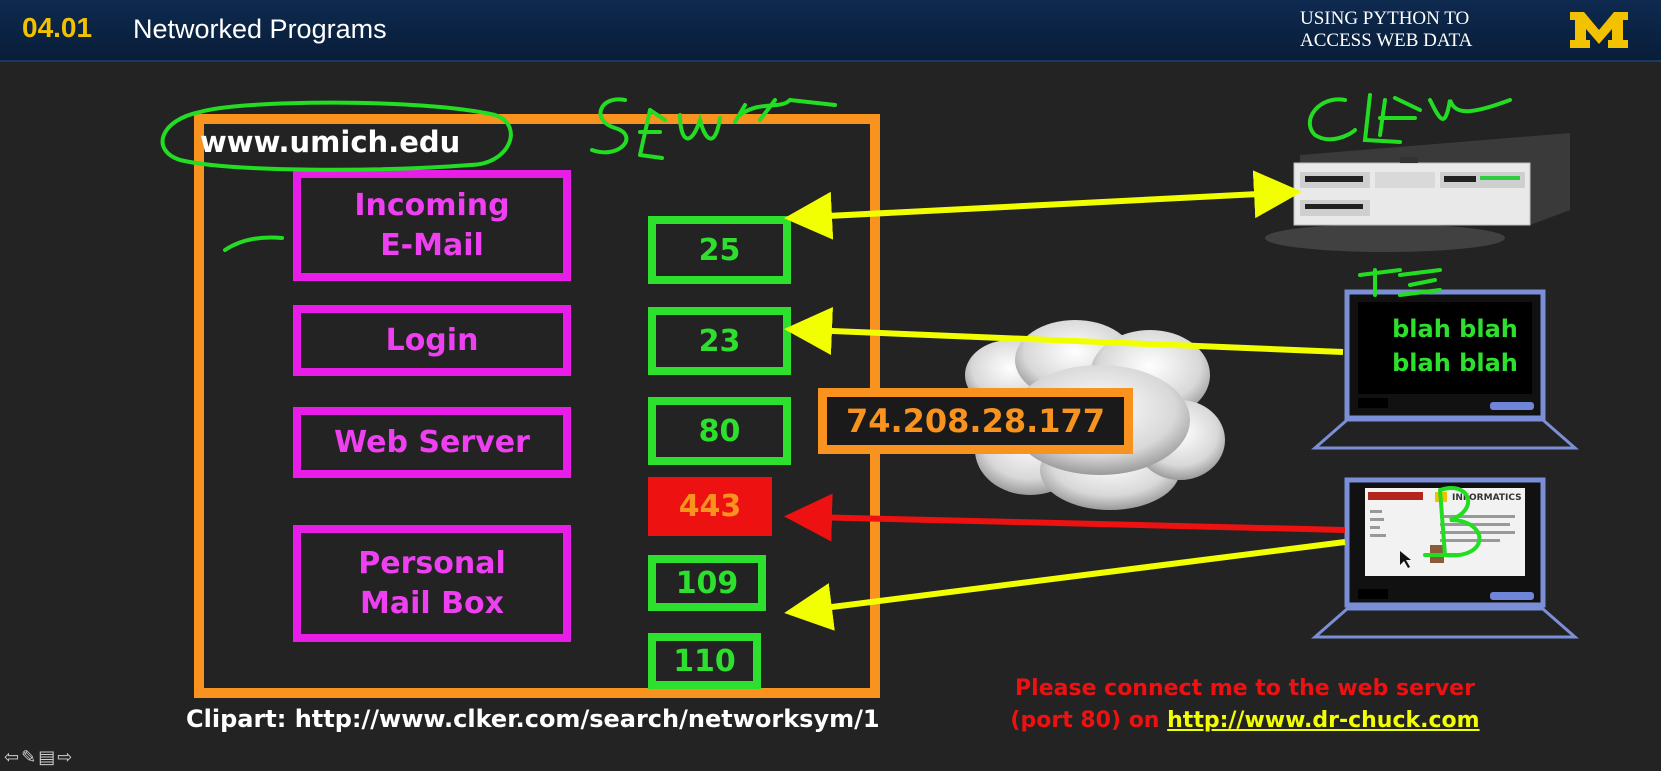 The height and width of the screenshot is (771, 1661). What do you see at coordinates (1409, 118) in the screenshot?
I see `annotation-client-scribble` at bounding box center [1409, 118].